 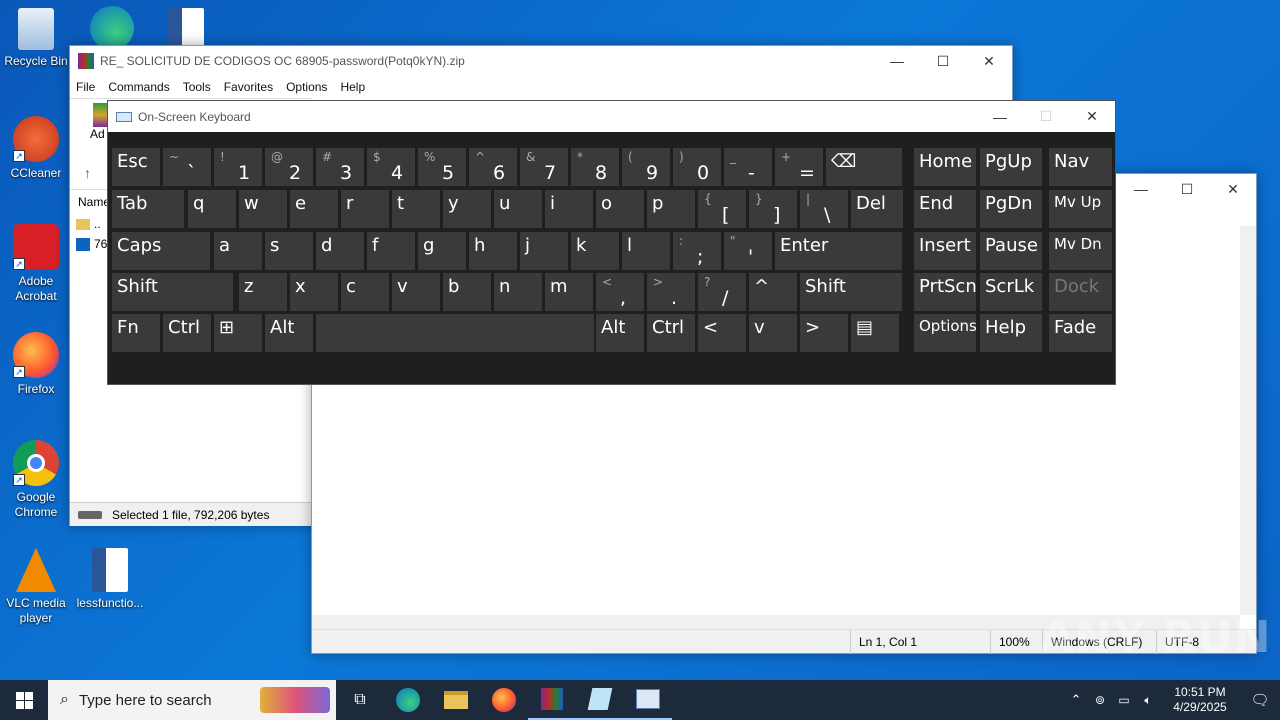 I want to click on menu-commands: Commands, so click(x=138, y=87).